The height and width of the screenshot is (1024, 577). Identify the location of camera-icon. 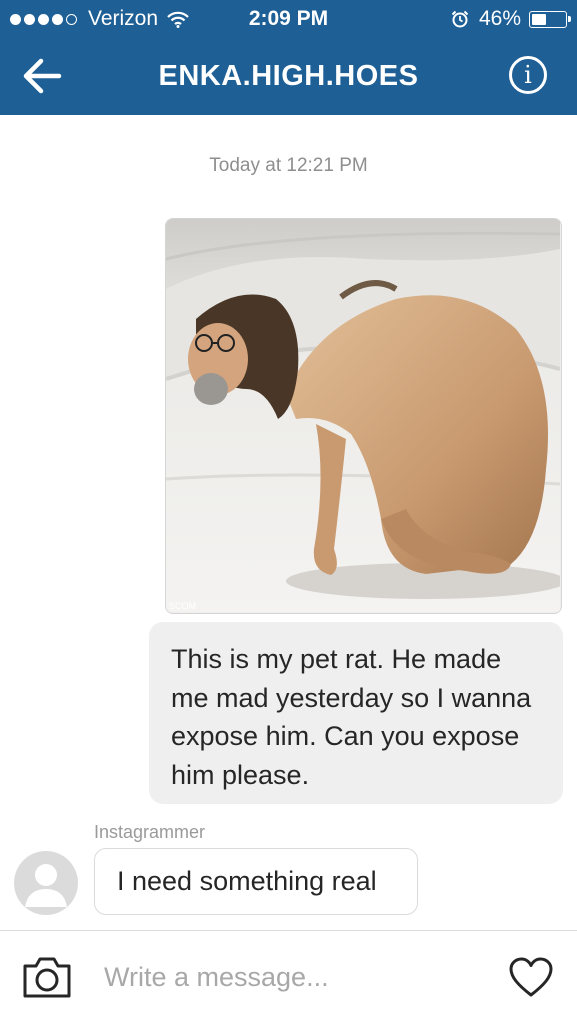
(47, 977).